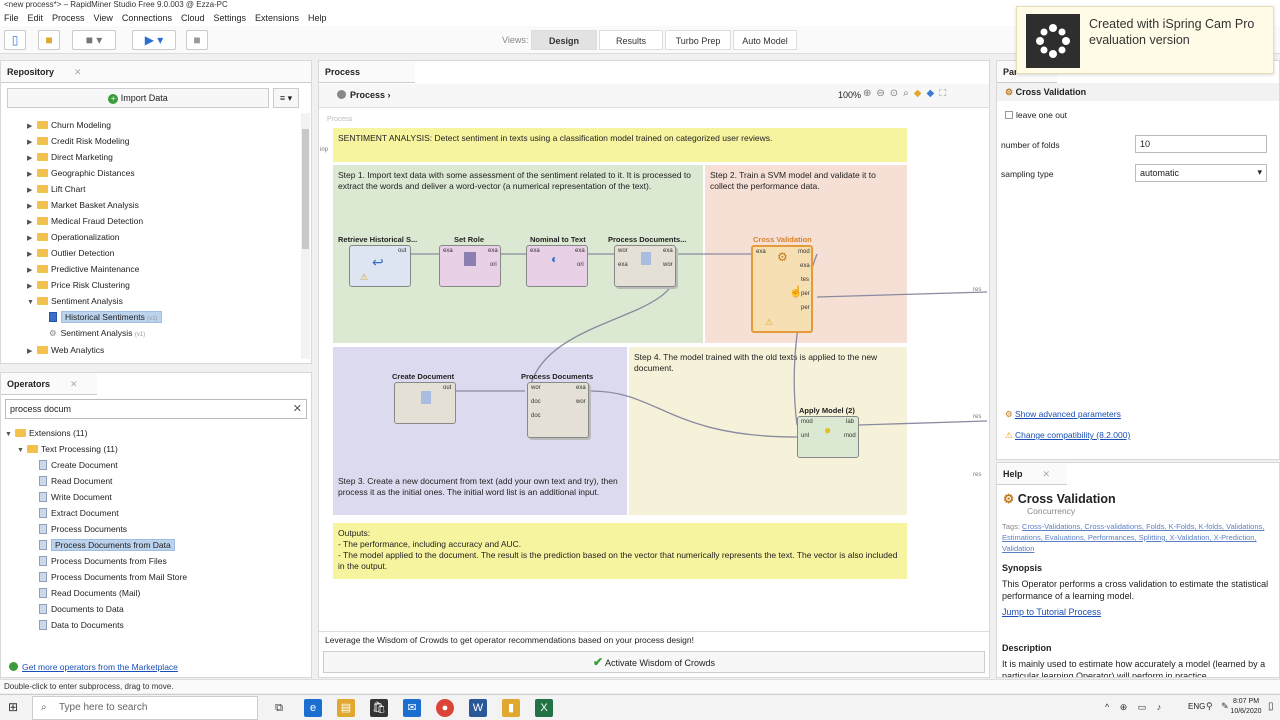  Describe the element at coordinates (1201, 144) in the screenshot. I see `folds-input: 10` at that location.